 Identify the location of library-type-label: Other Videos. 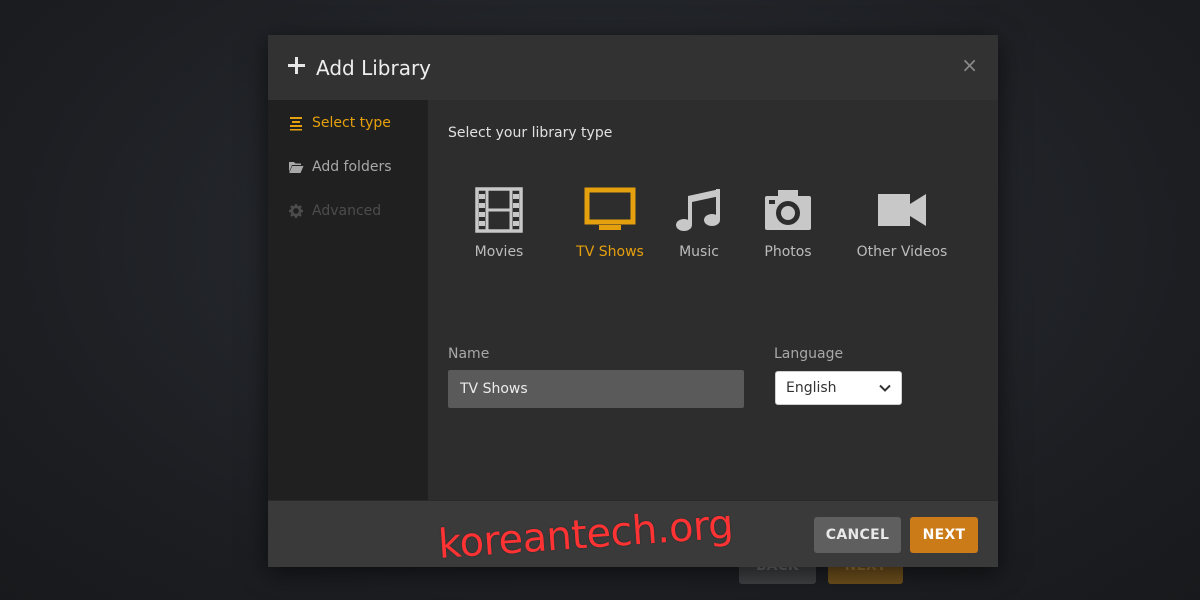
(902, 252).